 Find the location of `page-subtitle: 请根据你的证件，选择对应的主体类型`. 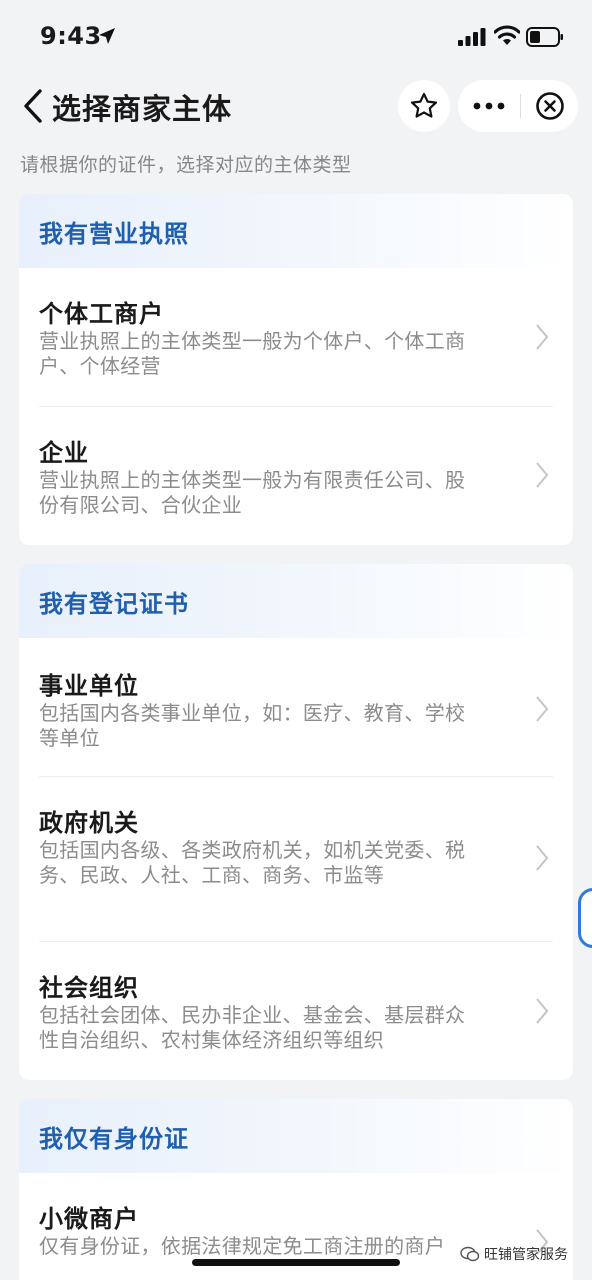

page-subtitle: 请根据你的证件，选择对应的主体类型 is located at coordinates (186, 165).